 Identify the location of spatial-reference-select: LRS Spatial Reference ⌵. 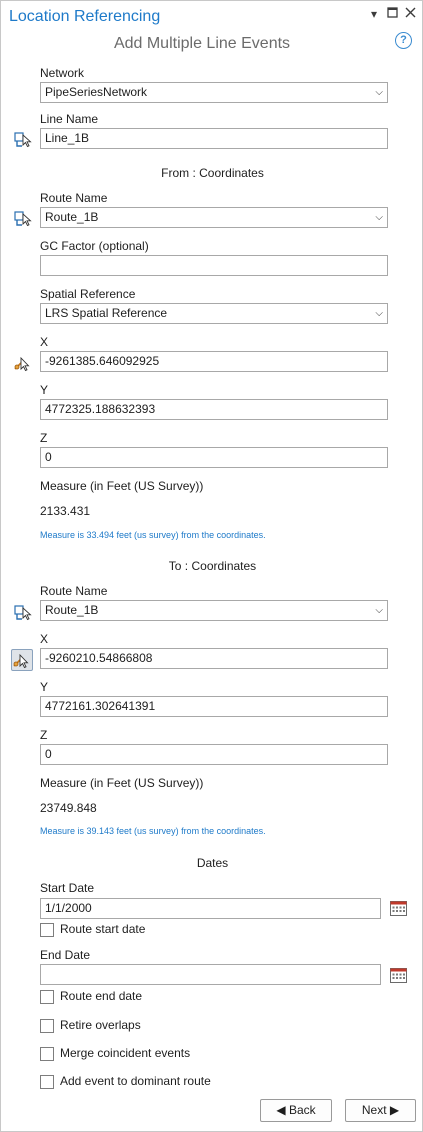
(214, 313).